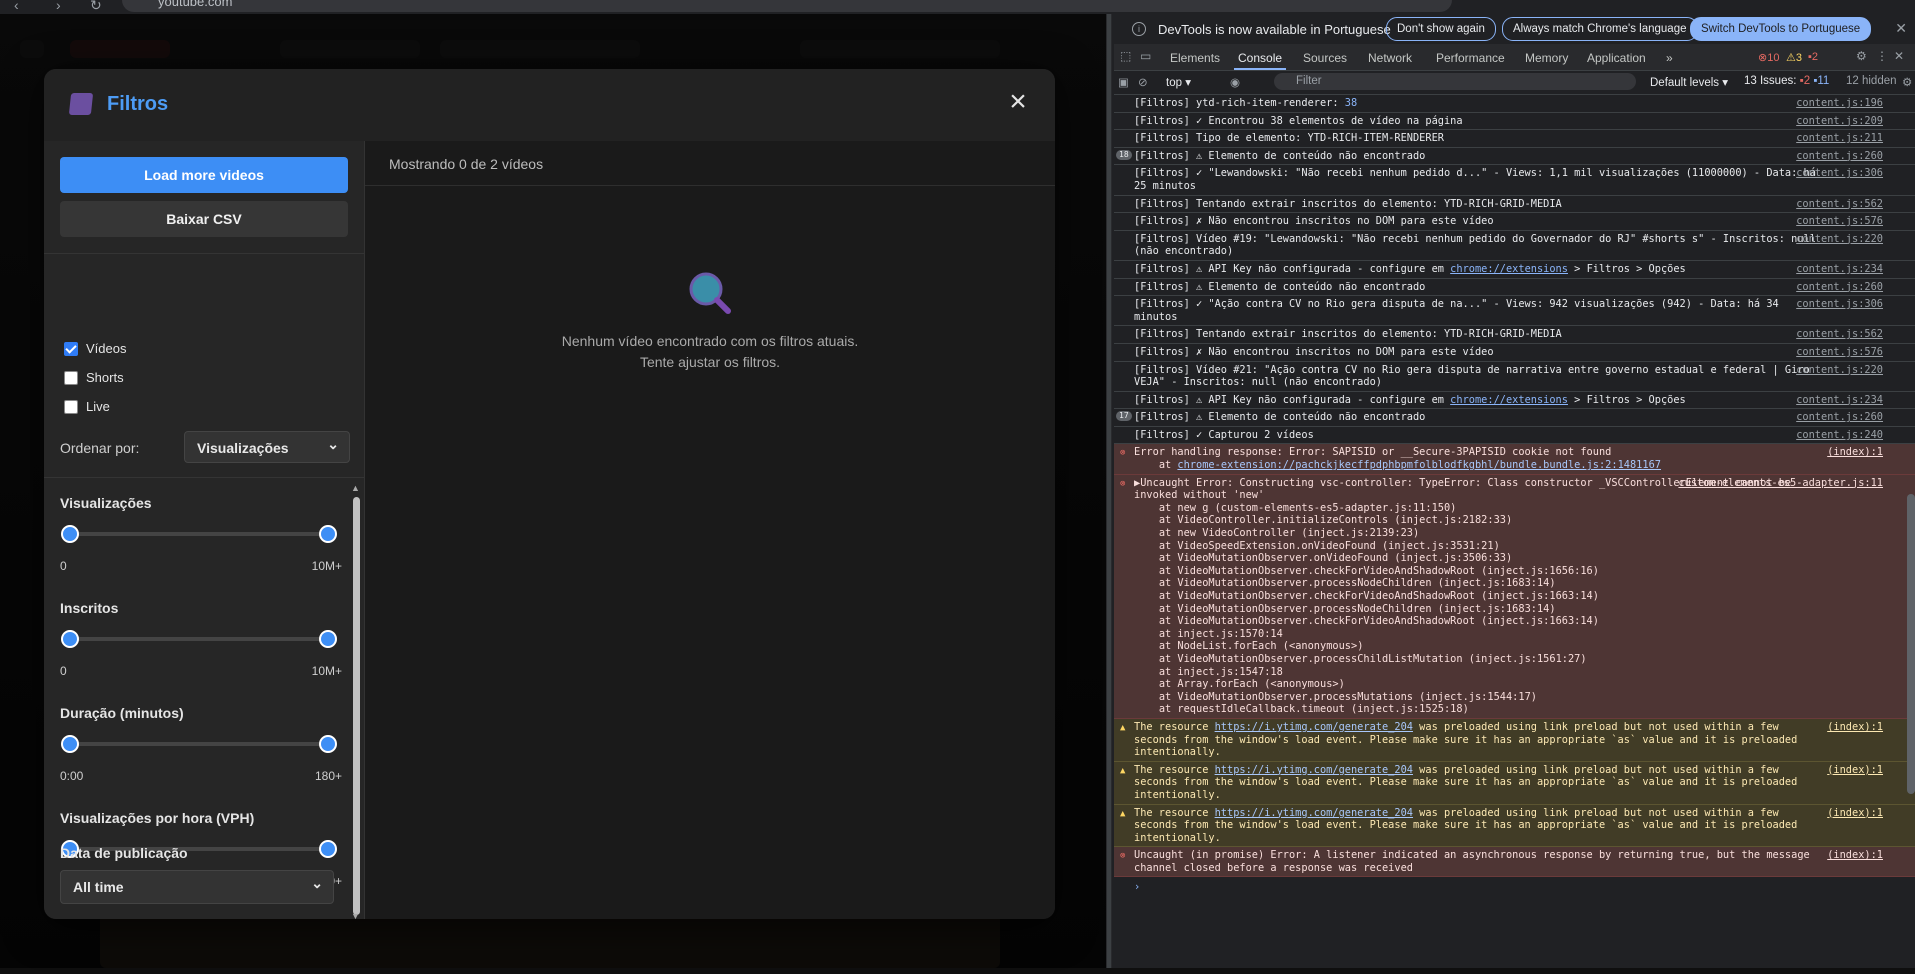 The height and width of the screenshot is (974, 1915). Describe the element at coordinates (1911, 644) in the screenshot. I see `console-scrollbar` at that location.